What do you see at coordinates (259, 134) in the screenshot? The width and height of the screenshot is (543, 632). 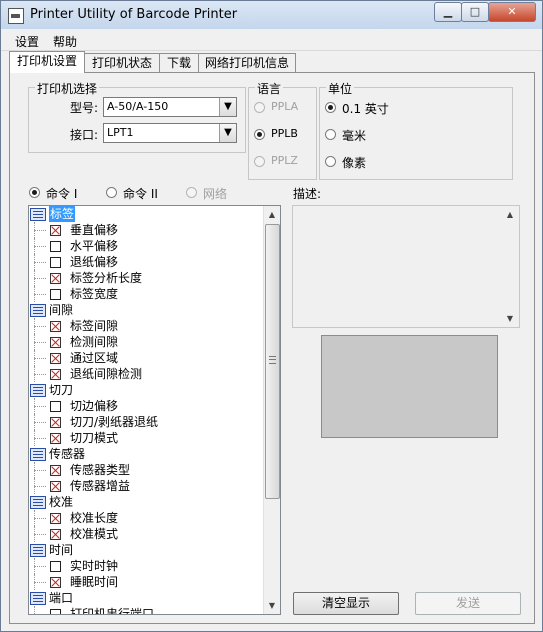 I see `language-pplb-radio` at bounding box center [259, 134].